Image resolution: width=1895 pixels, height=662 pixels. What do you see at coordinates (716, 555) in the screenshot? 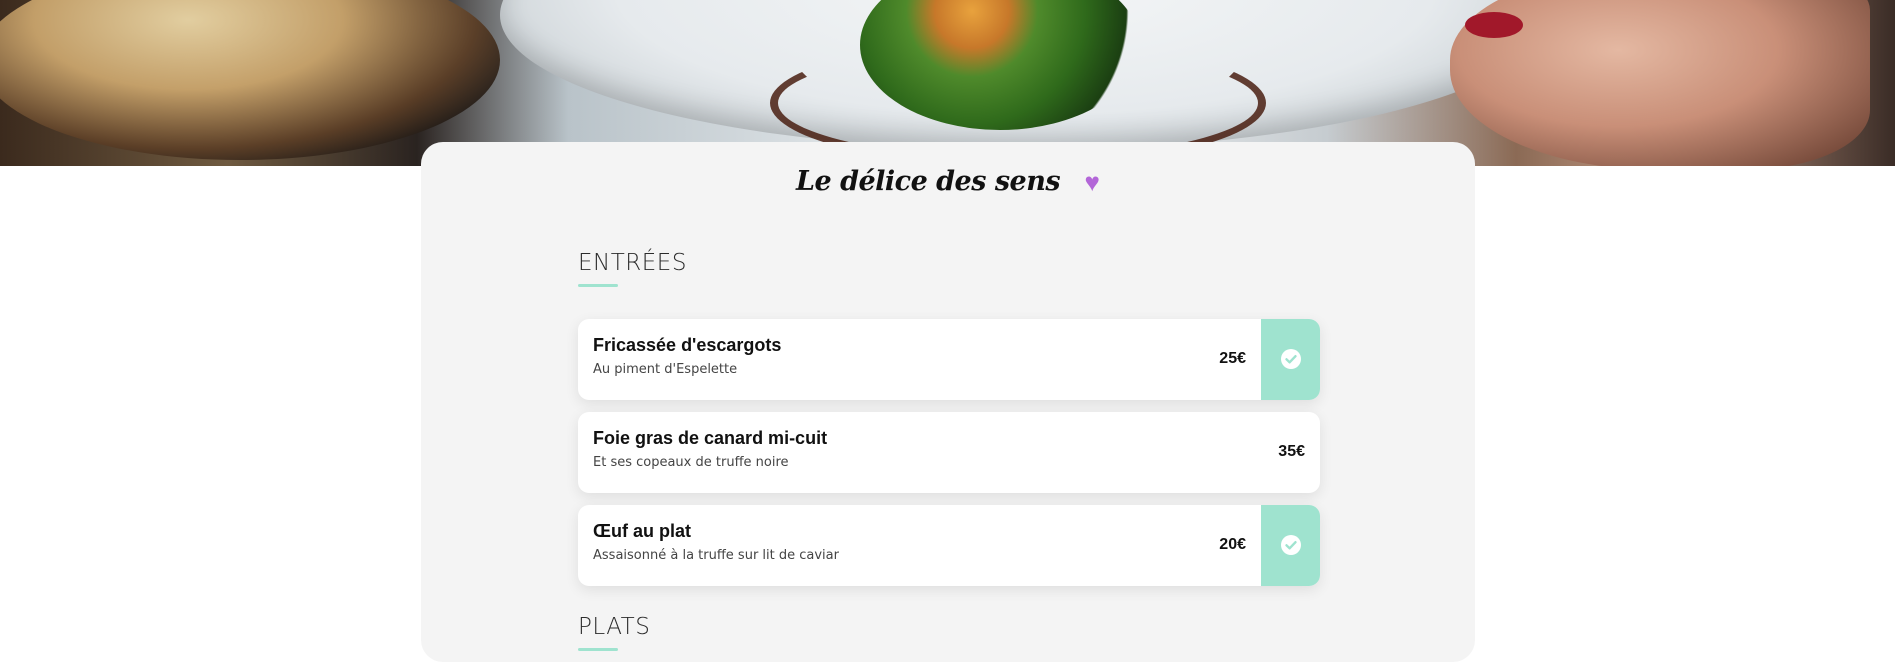
I see `menu-item-description: Assaisonné à la truffe sur lit de caviar` at bounding box center [716, 555].